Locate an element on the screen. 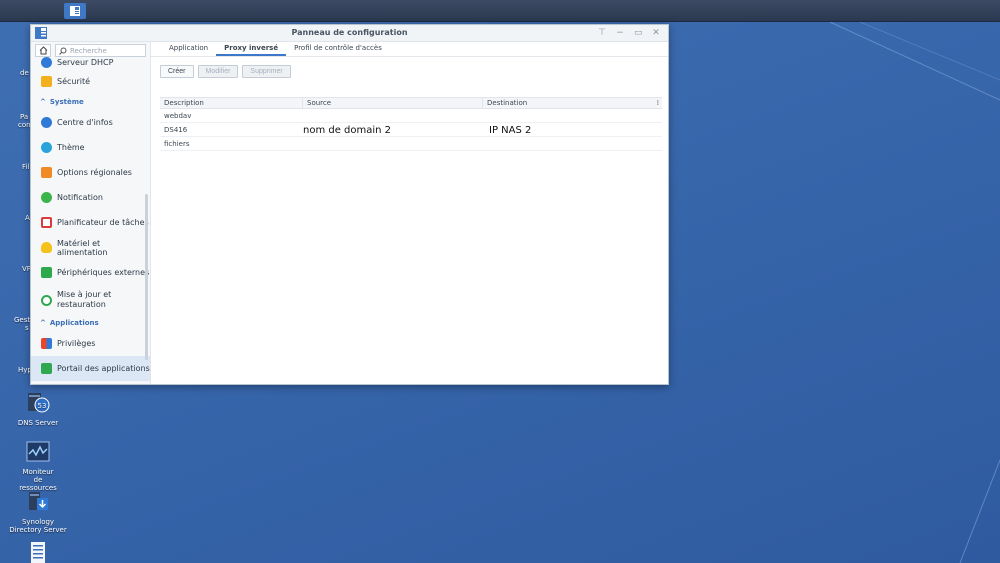 The height and width of the screenshot is (563, 1000). taskbar is located at coordinates (500, 34).